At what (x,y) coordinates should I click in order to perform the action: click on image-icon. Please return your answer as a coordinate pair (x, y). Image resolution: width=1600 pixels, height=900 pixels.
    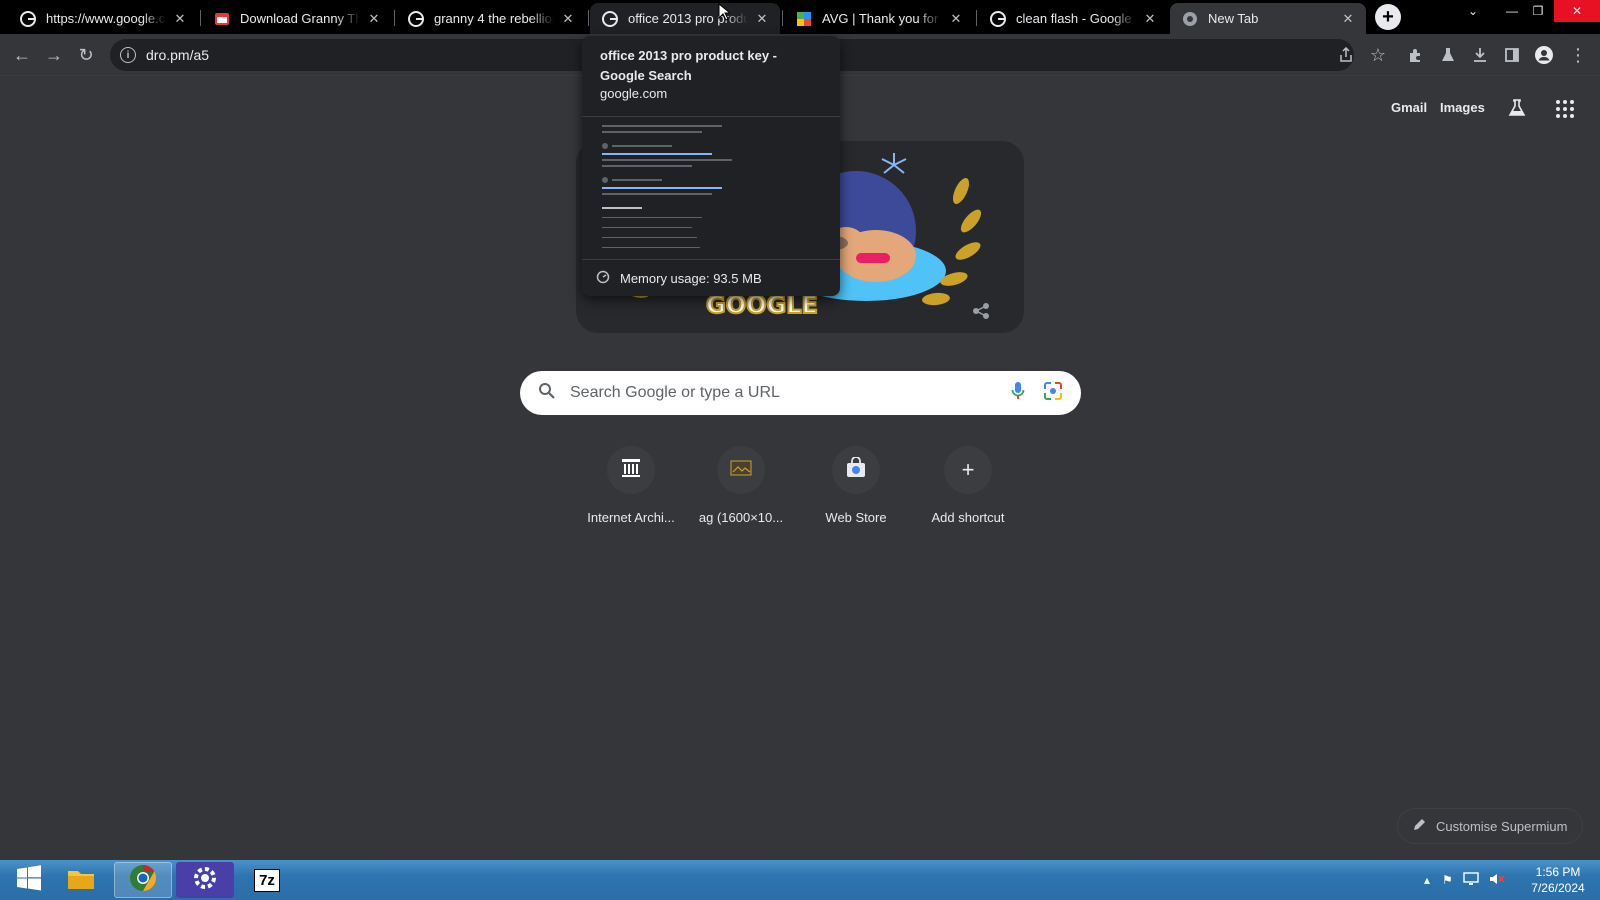
    Looking at the image, I should click on (741, 470).